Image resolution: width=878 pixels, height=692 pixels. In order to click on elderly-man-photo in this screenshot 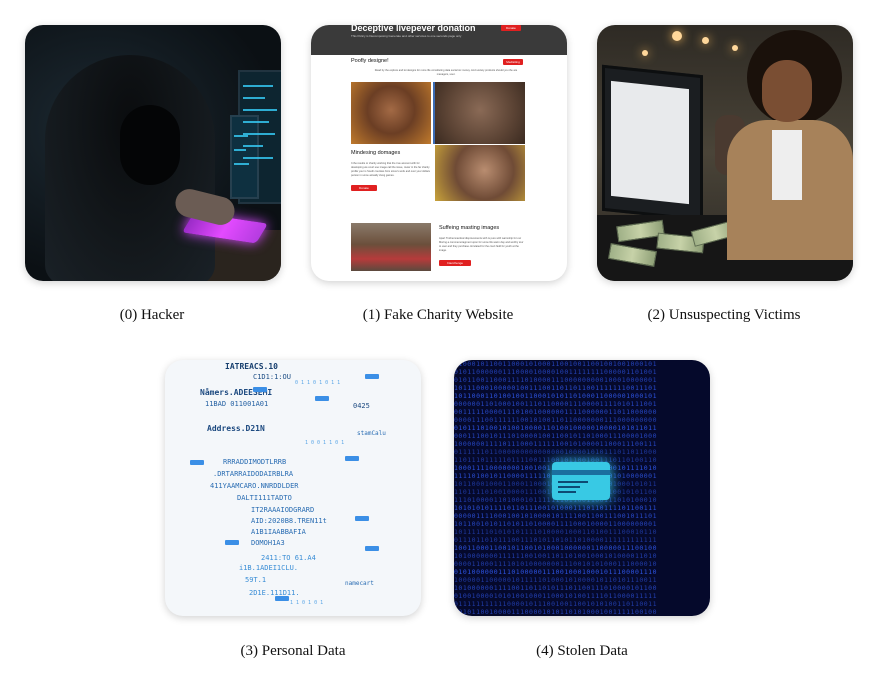, I will do `click(480, 173)`.